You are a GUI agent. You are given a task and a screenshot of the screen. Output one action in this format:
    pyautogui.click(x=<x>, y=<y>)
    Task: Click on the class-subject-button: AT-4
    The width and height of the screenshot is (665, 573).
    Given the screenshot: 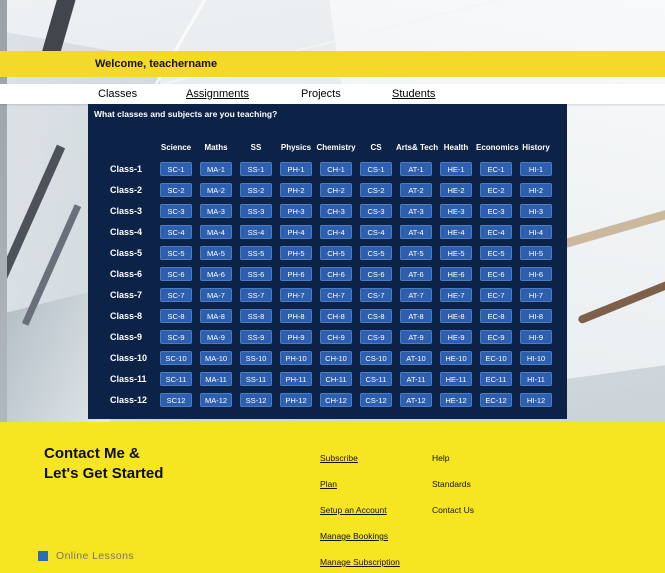 What is the action you would take?
    pyautogui.click(x=416, y=231)
    